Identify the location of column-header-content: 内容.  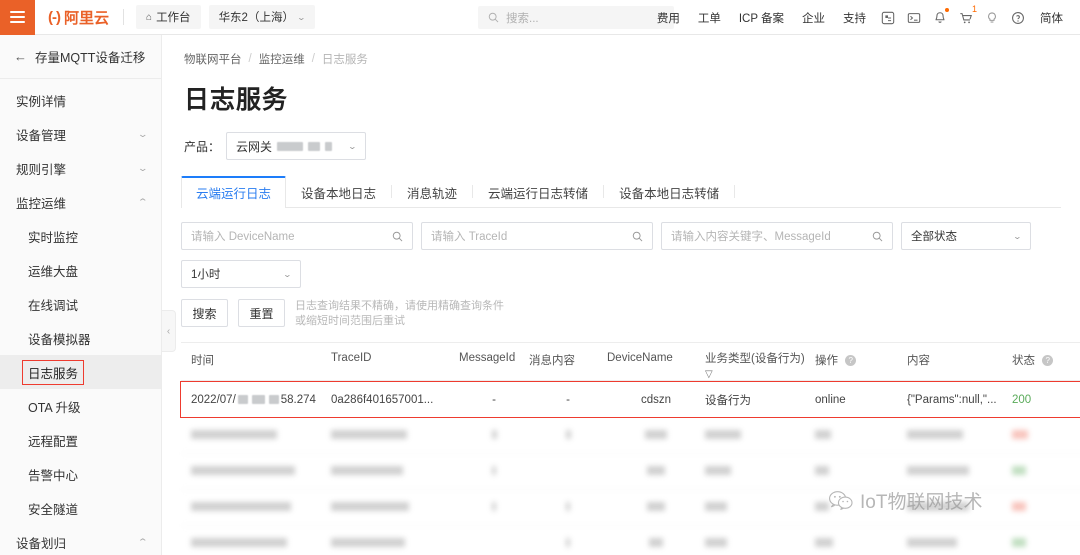
(918, 361).